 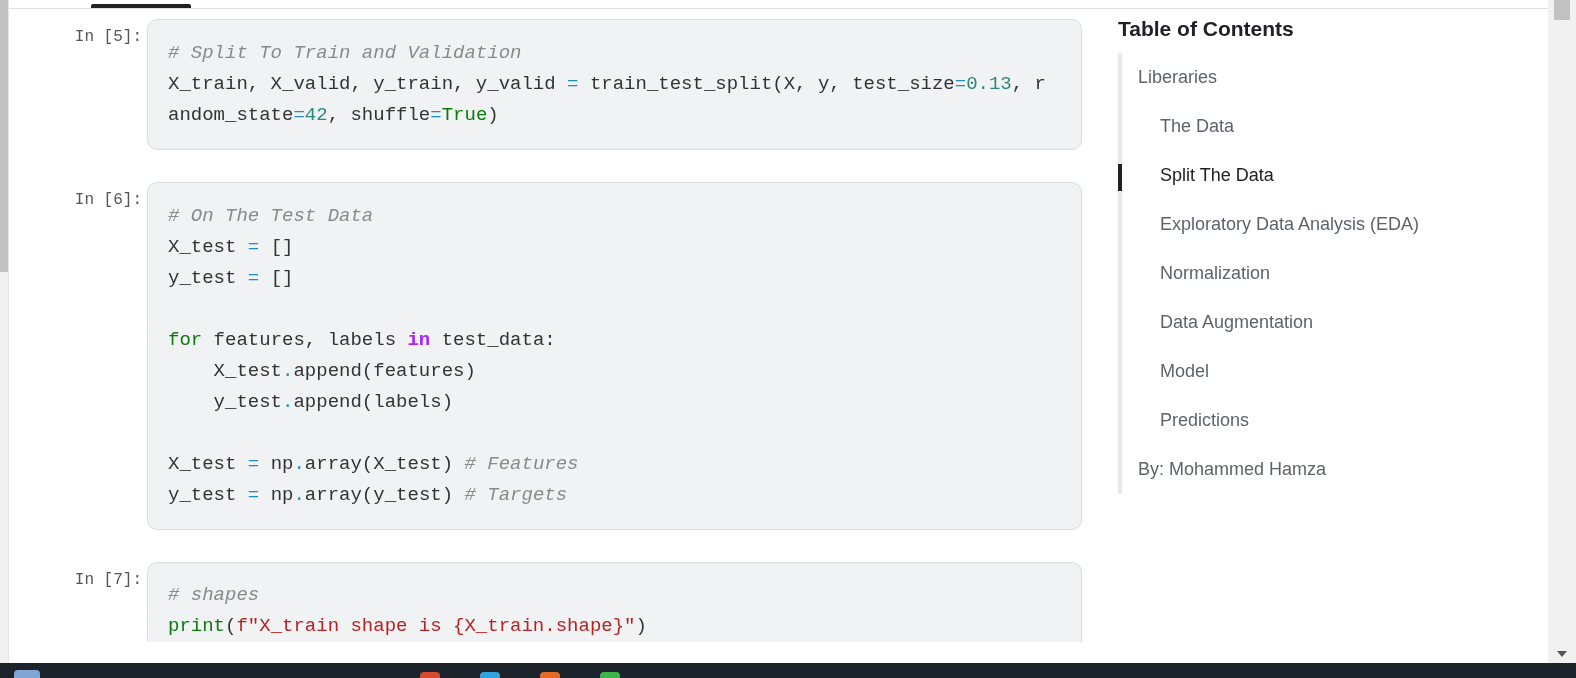 I want to click on cell-prompt: In [7]:, so click(x=108, y=580).